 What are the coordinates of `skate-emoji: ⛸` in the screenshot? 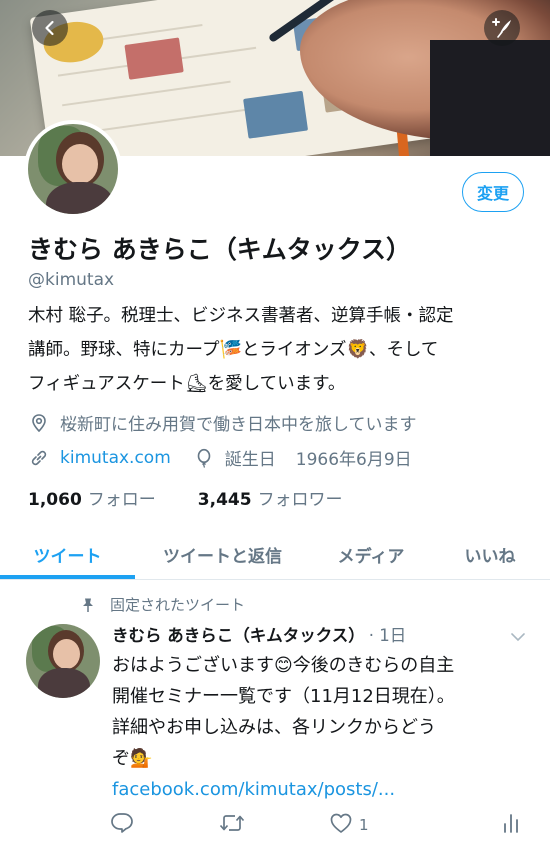 It's located at (196, 383).